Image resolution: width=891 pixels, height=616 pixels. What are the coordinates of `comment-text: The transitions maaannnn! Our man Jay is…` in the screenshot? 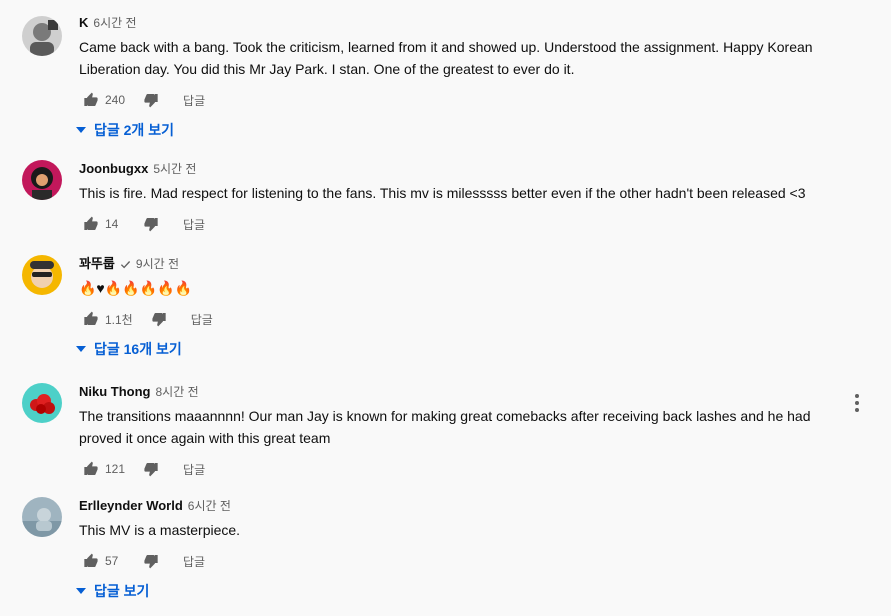 It's located at (445, 427).